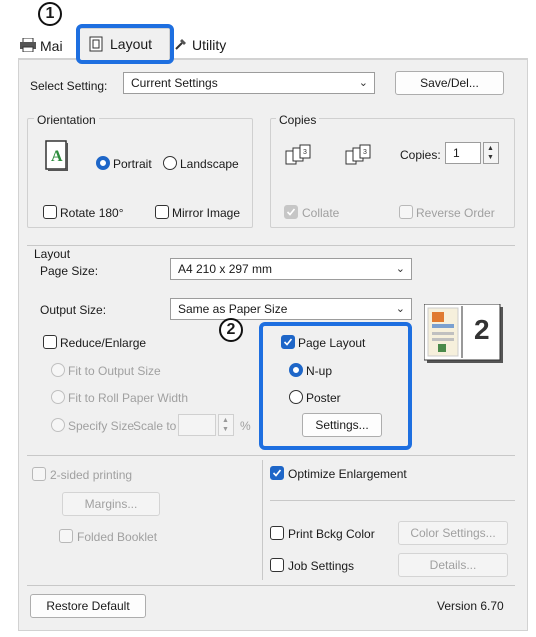 This screenshot has height=637, width=536. I want to click on reverse-order-checkbox, so click(406, 212).